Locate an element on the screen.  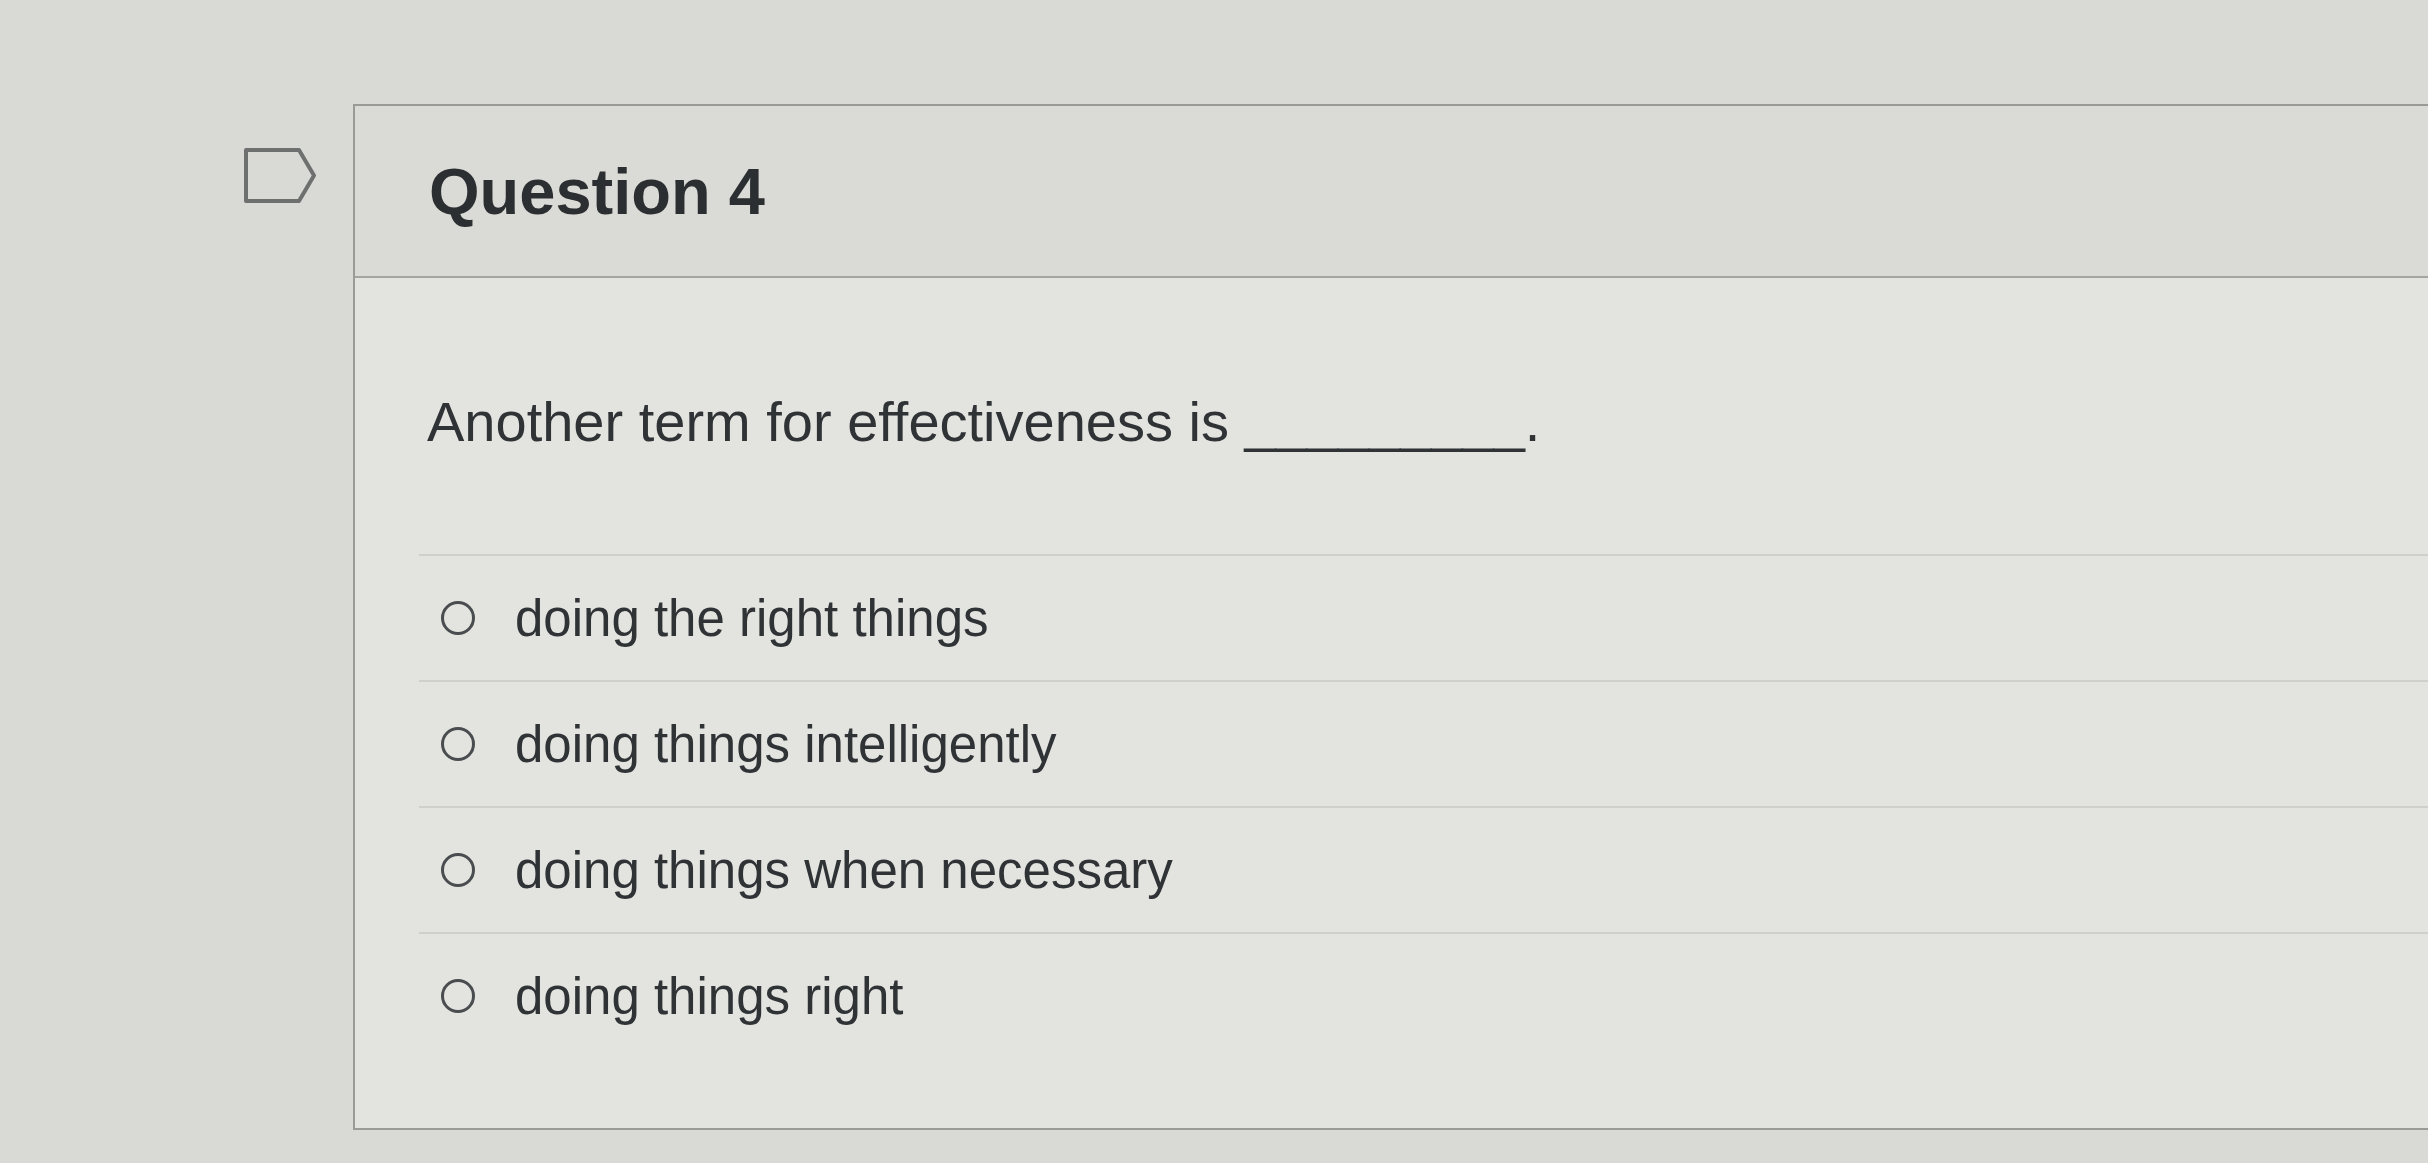
answer-option: doing the right things is located at coordinates (752, 618).